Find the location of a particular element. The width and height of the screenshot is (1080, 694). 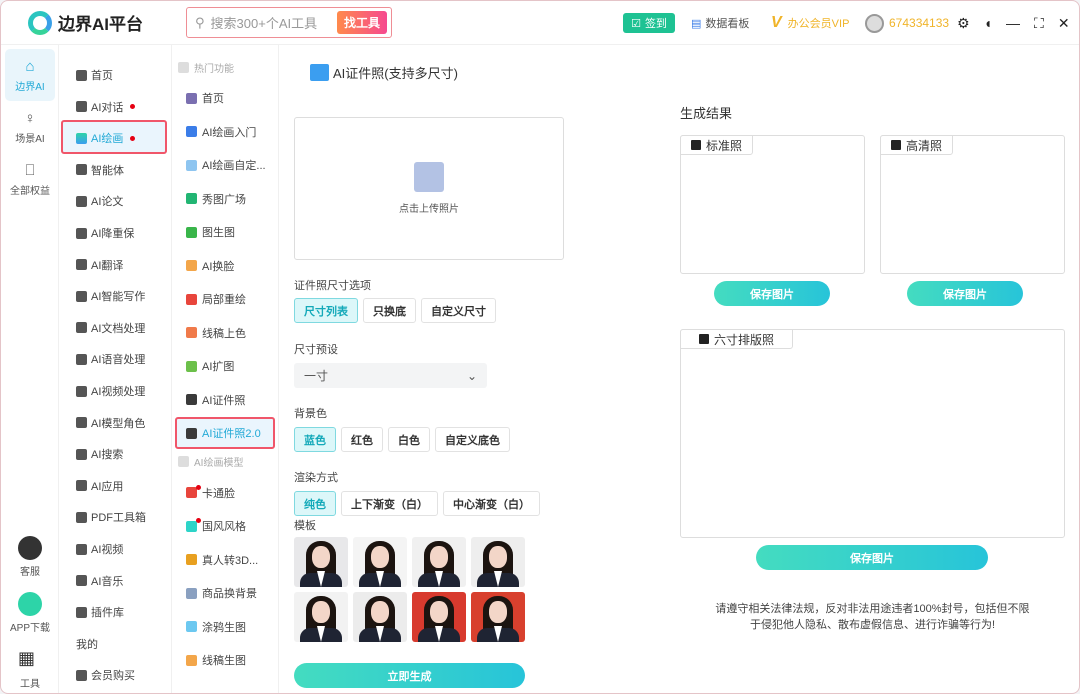

size-options: 尺寸列表 只换底 自定义尺寸 is located at coordinates (395, 310).